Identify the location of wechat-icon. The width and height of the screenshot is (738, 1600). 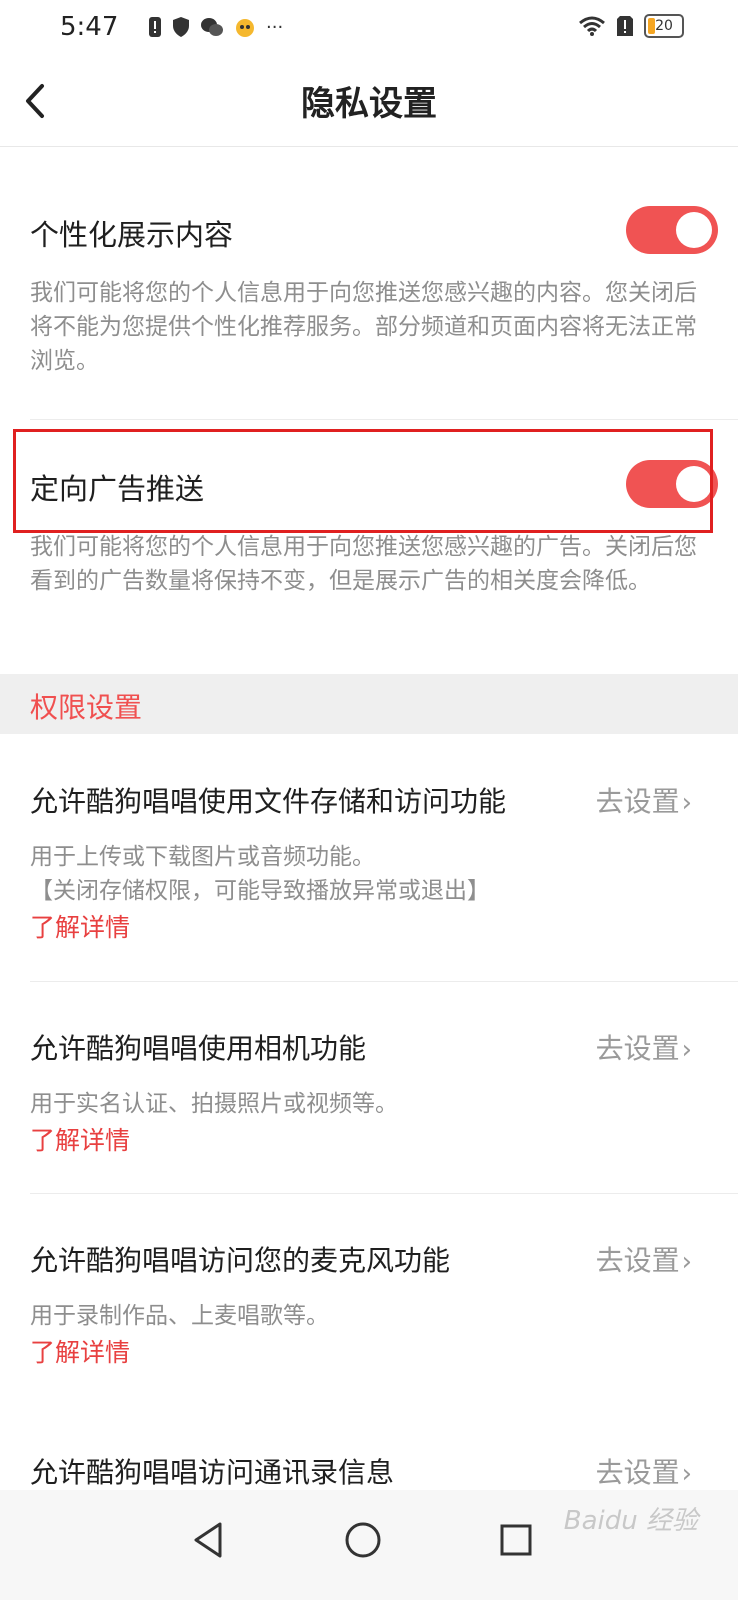
(212, 27).